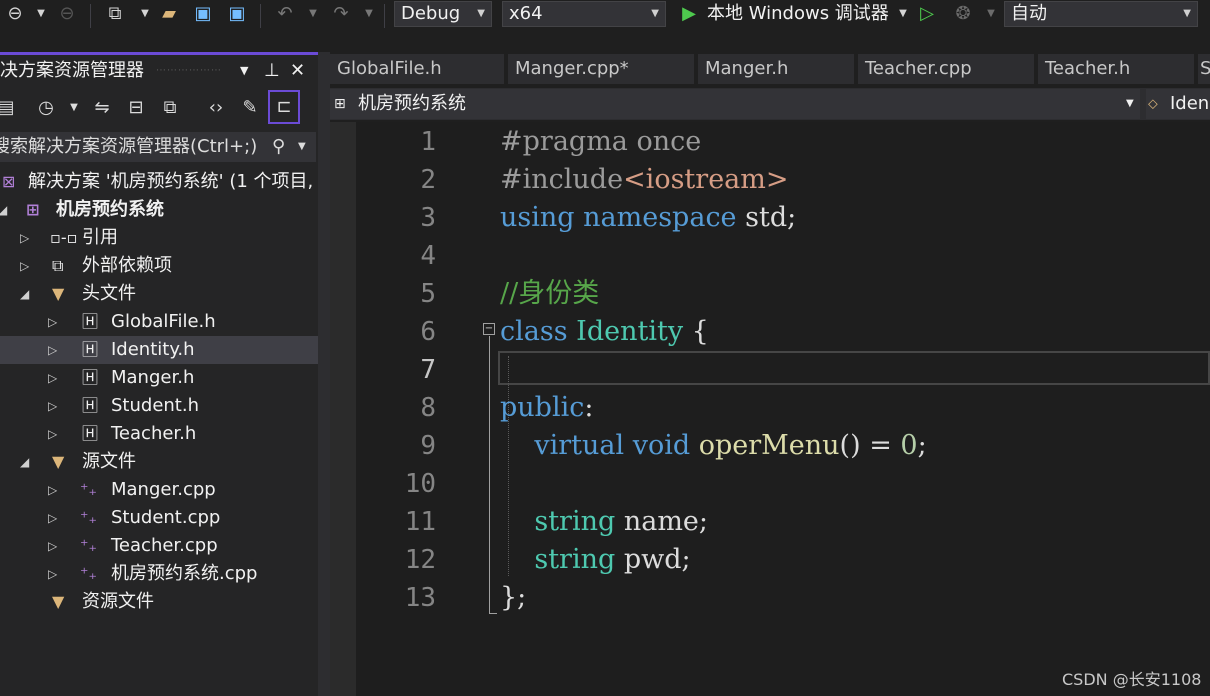 The image size is (1210, 696). What do you see at coordinates (285, 14) in the screenshot?
I see `undo-icon: ↶` at bounding box center [285, 14].